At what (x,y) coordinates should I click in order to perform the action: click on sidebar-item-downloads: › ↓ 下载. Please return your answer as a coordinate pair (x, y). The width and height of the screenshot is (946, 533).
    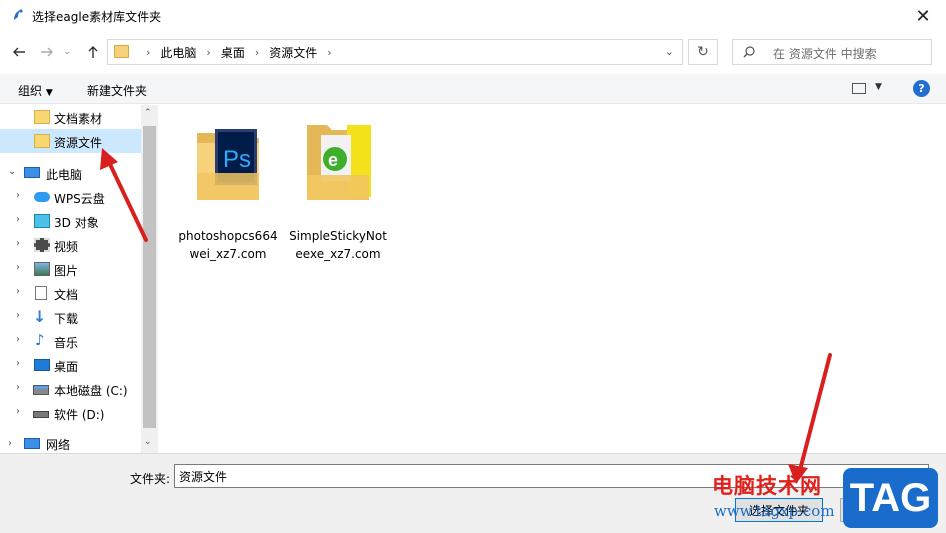
    Looking at the image, I should click on (70, 317).